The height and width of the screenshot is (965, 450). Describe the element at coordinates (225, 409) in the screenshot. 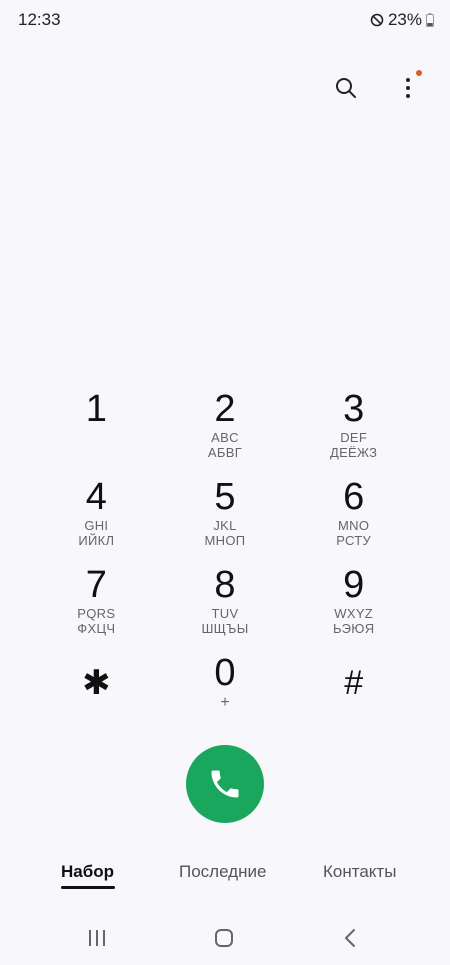

I see `key-digit: 2` at that location.